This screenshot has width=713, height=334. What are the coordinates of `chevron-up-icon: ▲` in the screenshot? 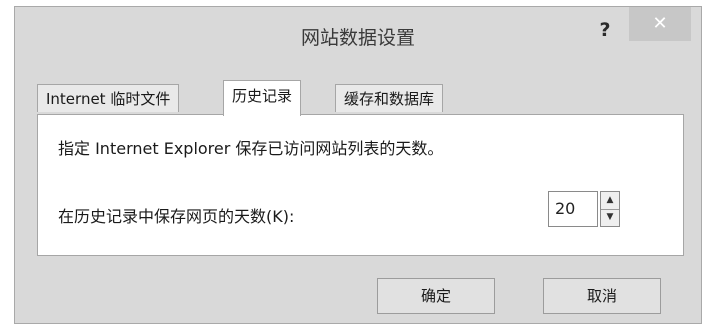 It's located at (610, 200).